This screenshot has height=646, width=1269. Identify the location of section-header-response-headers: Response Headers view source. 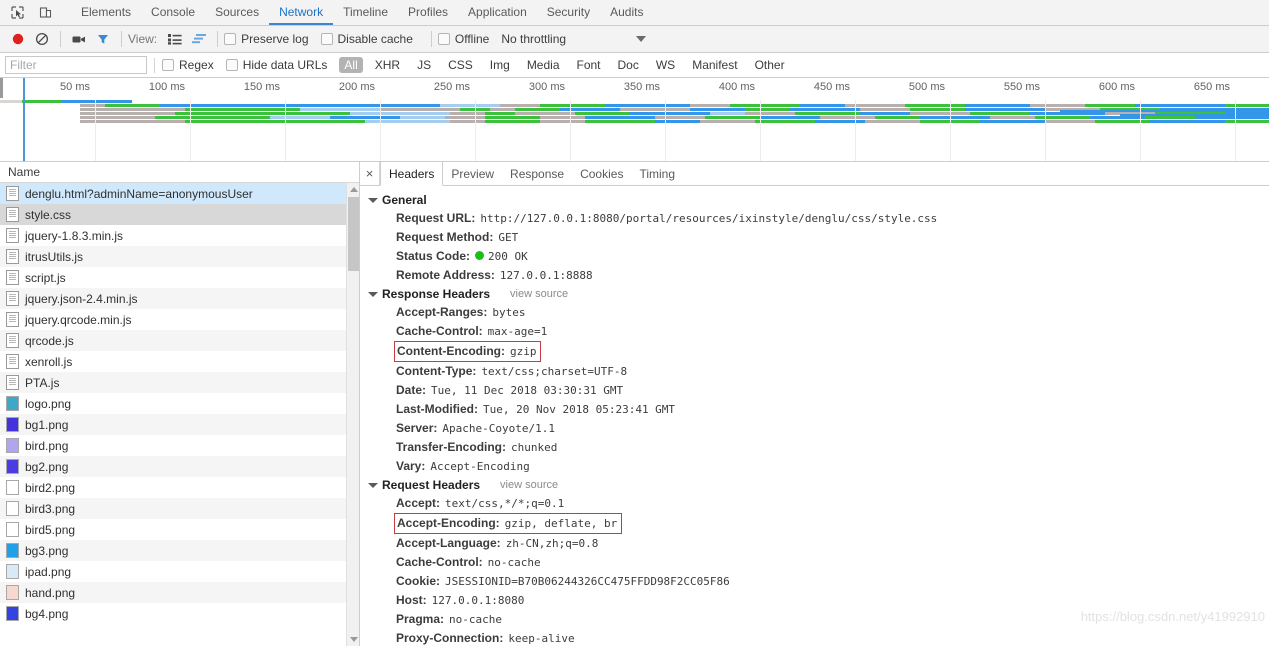
(818, 294).